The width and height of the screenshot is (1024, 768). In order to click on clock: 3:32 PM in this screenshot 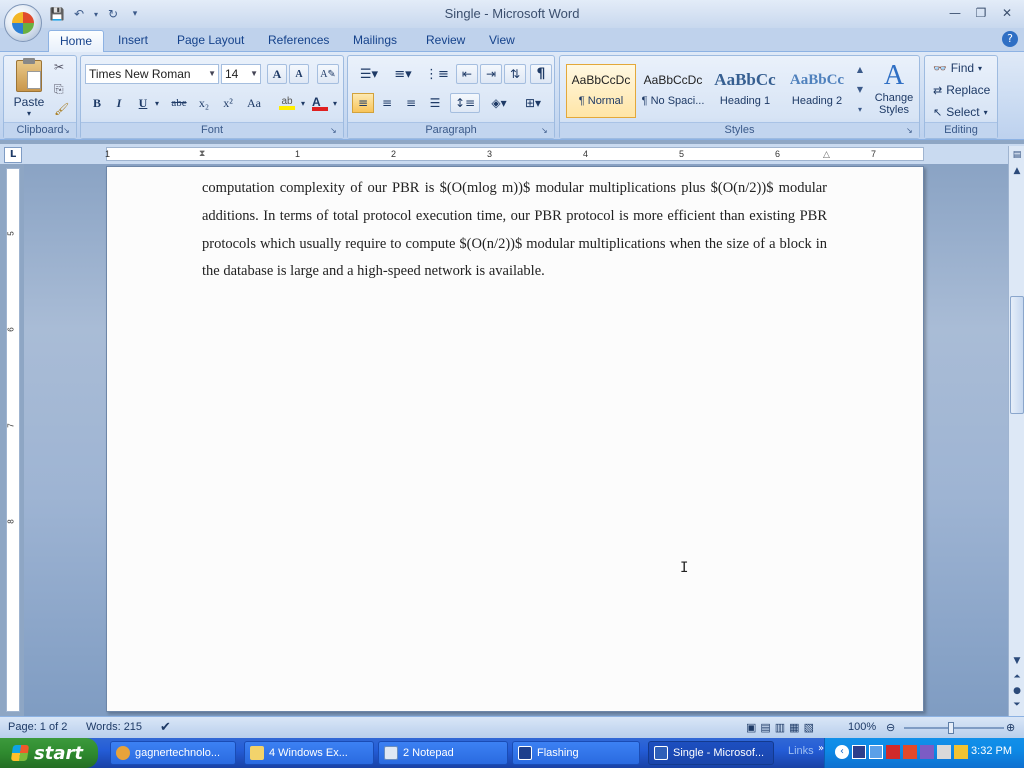, I will do `click(991, 751)`.